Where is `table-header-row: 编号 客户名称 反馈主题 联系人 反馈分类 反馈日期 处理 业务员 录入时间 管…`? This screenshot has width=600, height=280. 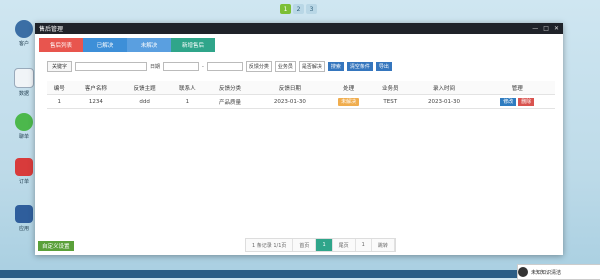 table-header-row: 编号 客户名称 反馈主题 联系人 反馈分类 反馈日期 处理 业务员 录入时间 管… is located at coordinates (301, 88).